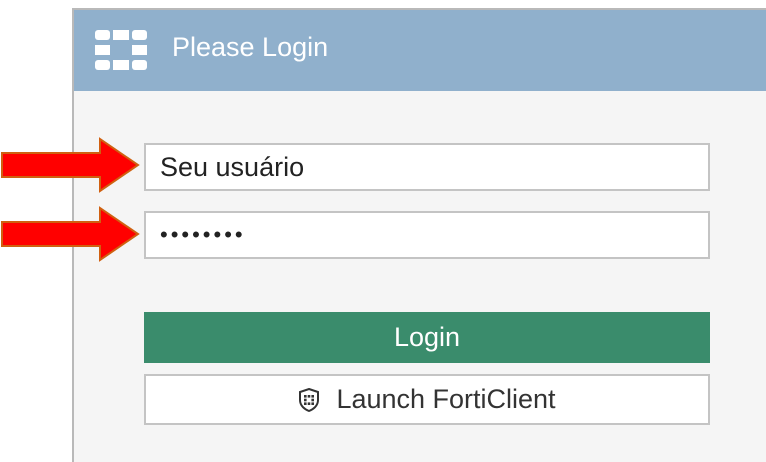 This screenshot has width=766, height=462. I want to click on page-title: Please Login, so click(250, 47).